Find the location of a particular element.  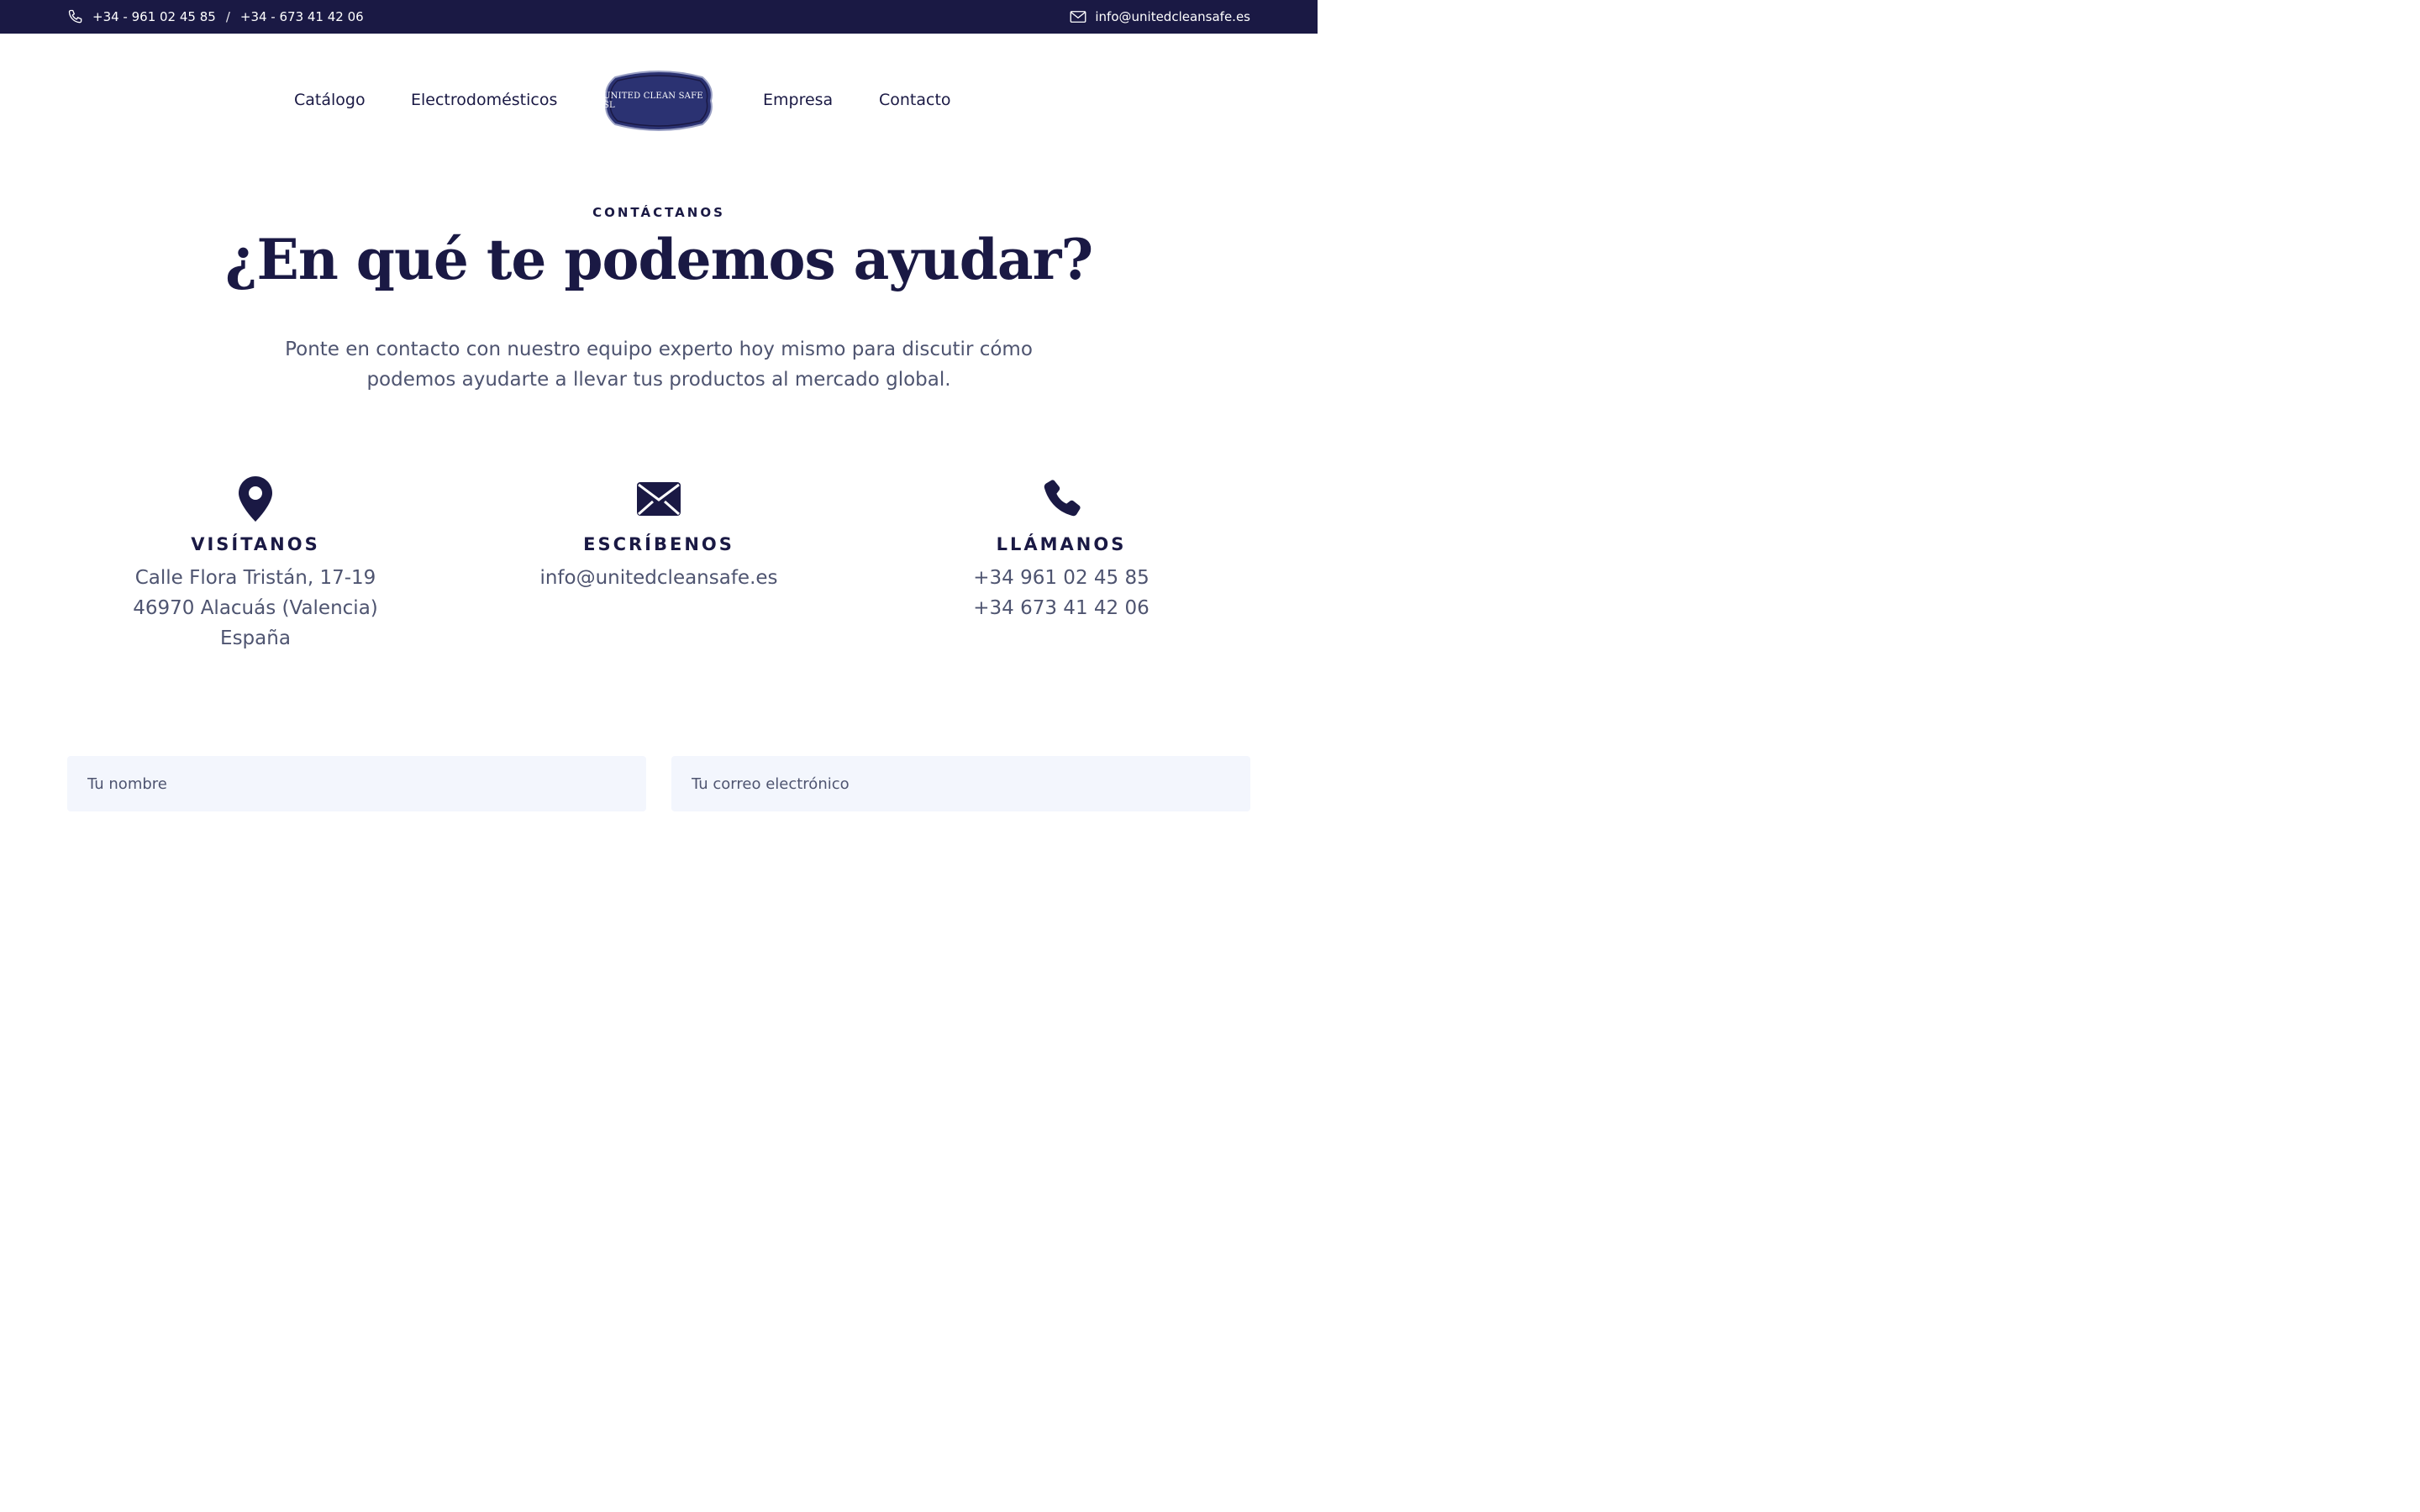

address-line: España is located at coordinates (255, 638).